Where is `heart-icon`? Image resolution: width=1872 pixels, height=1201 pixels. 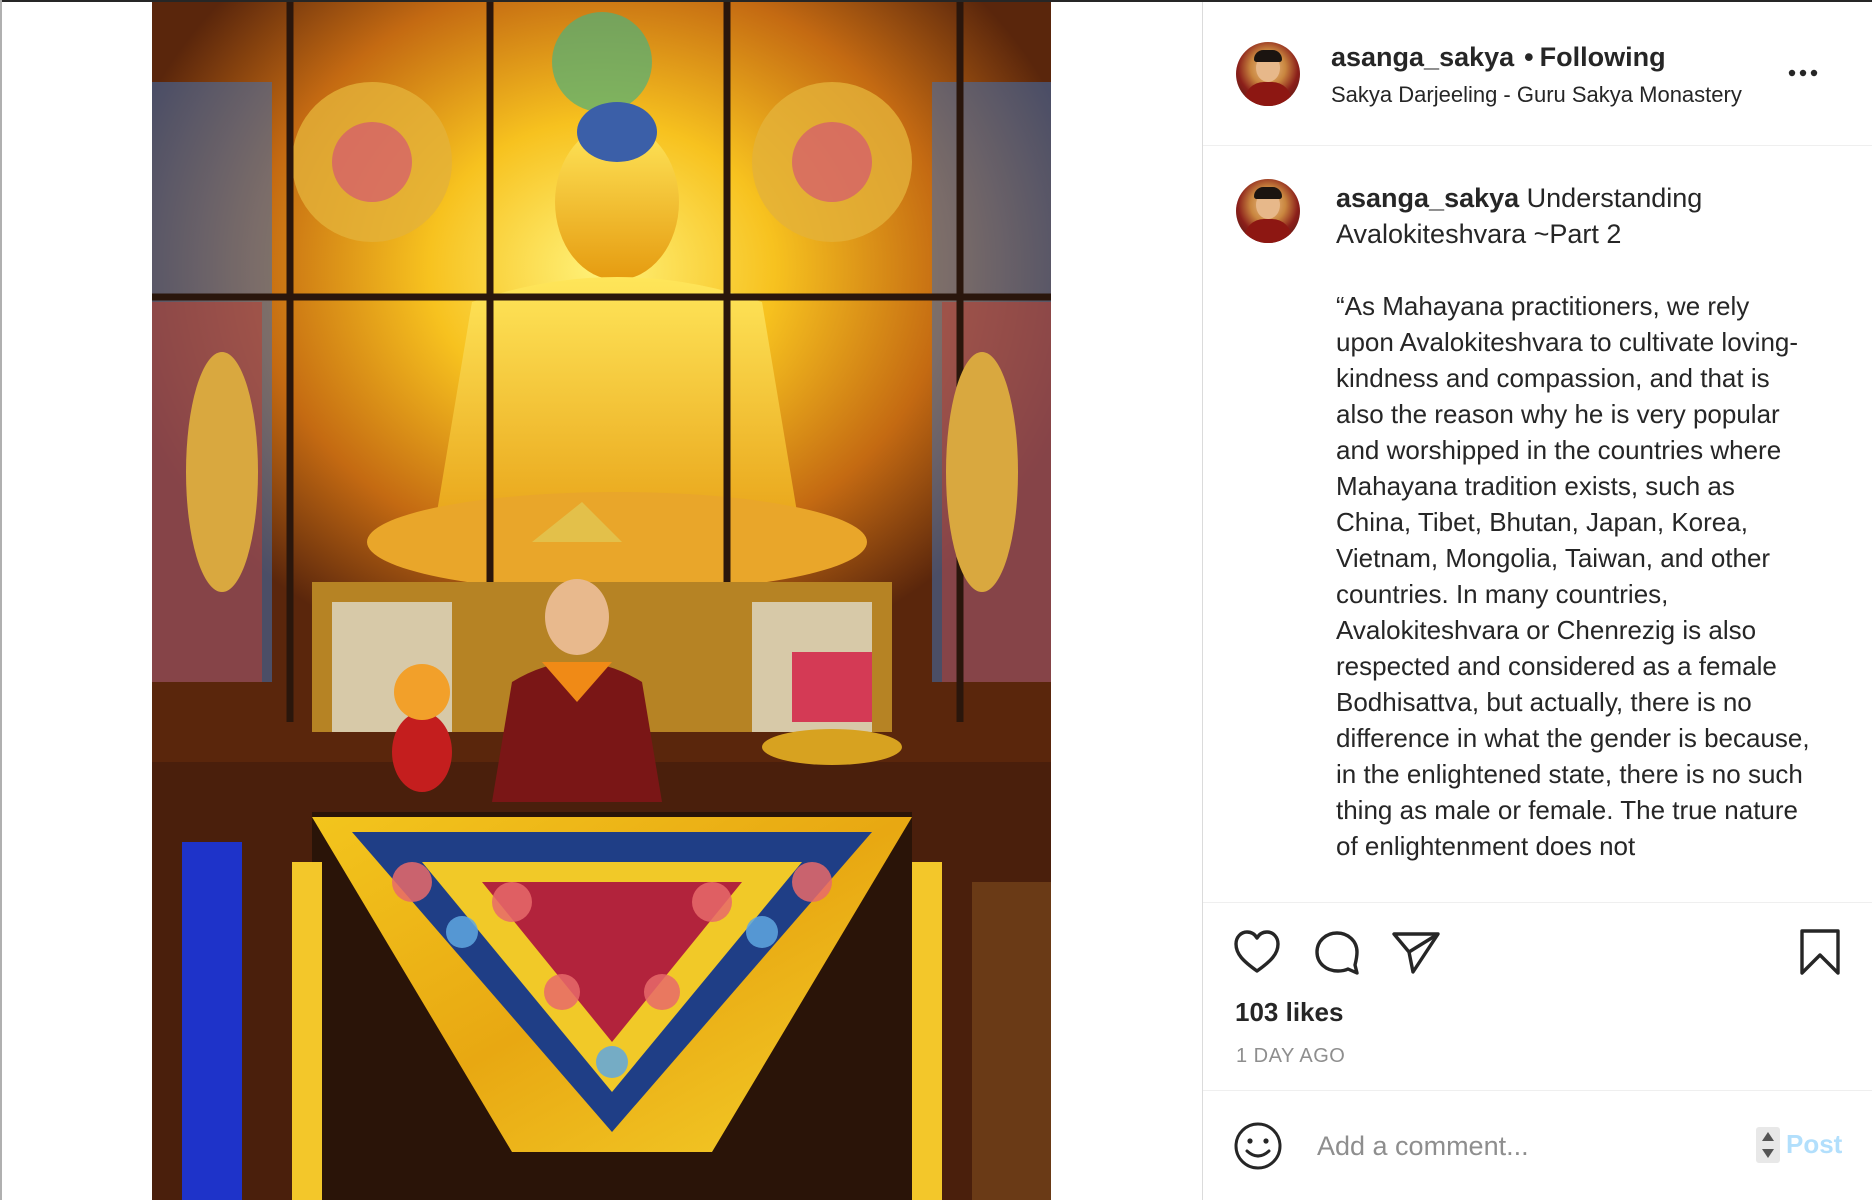 heart-icon is located at coordinates (1257, 951).